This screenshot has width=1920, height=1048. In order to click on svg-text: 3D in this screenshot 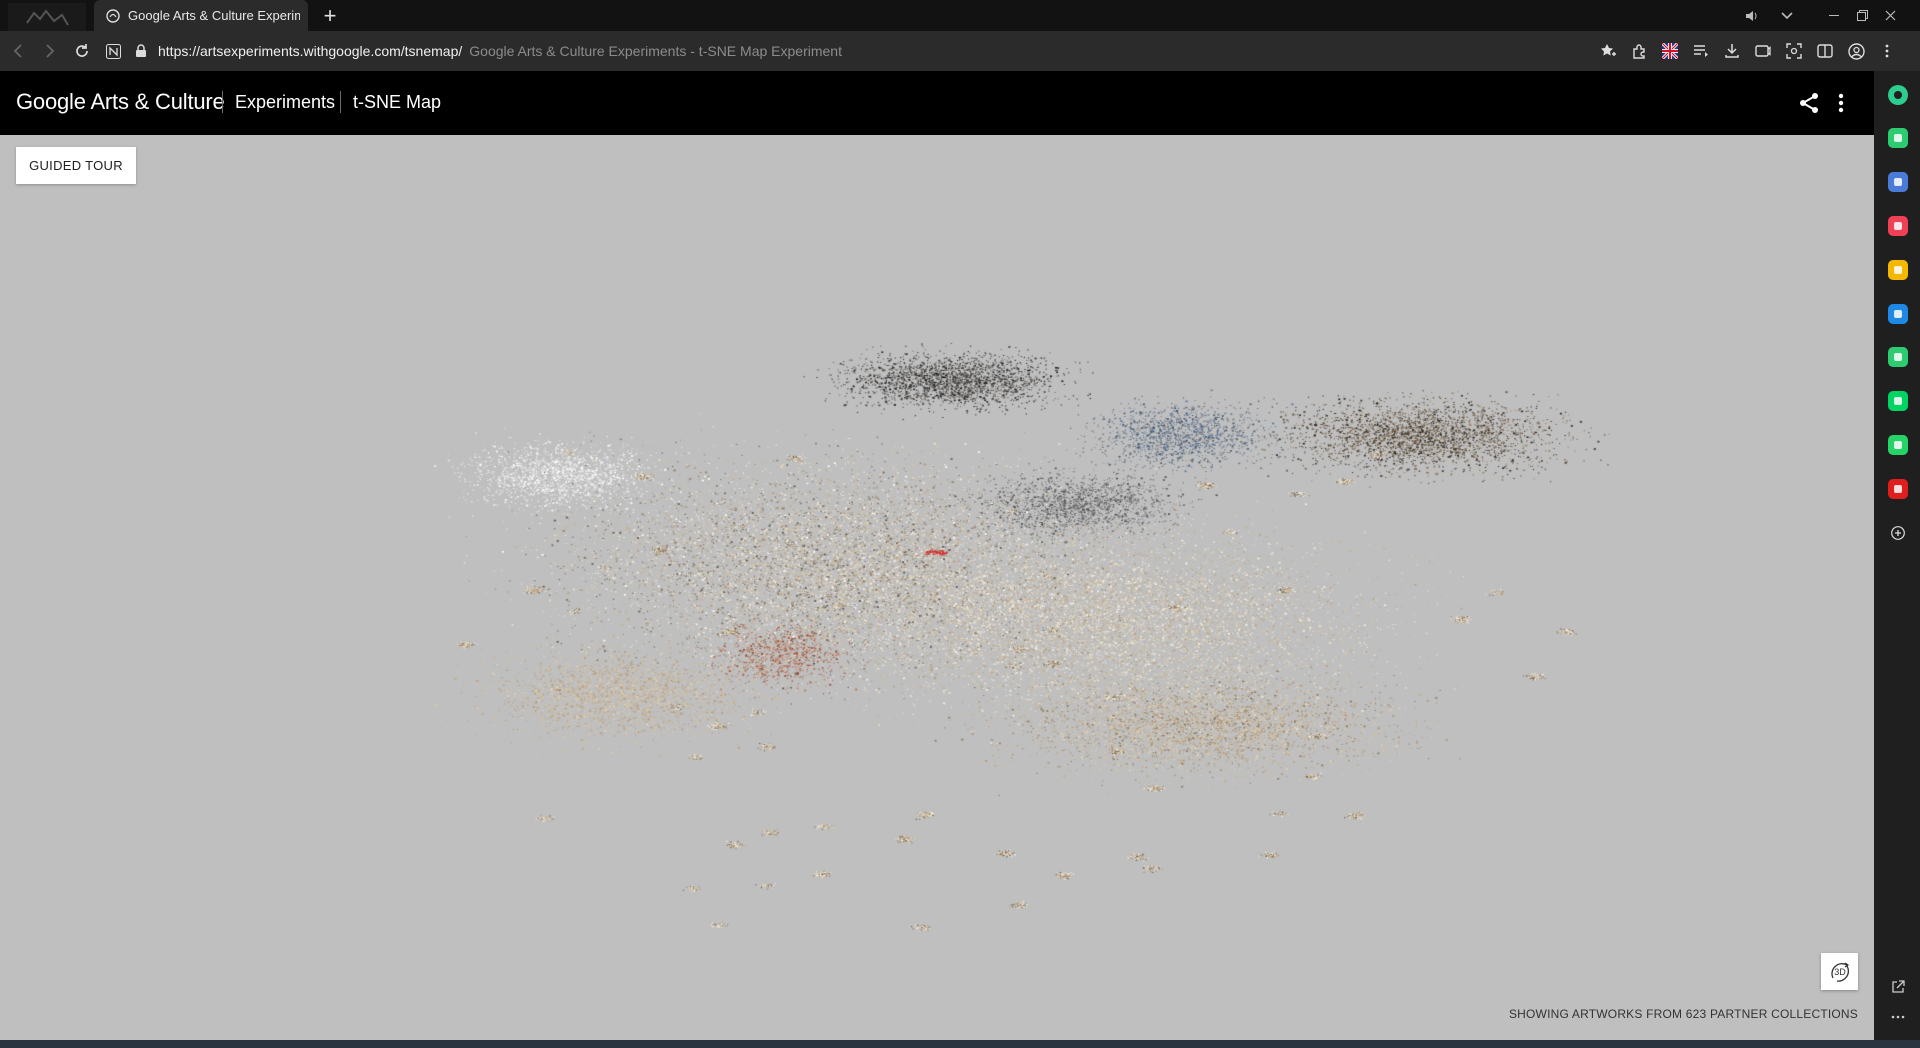, I will do `click(1840, 972)`.